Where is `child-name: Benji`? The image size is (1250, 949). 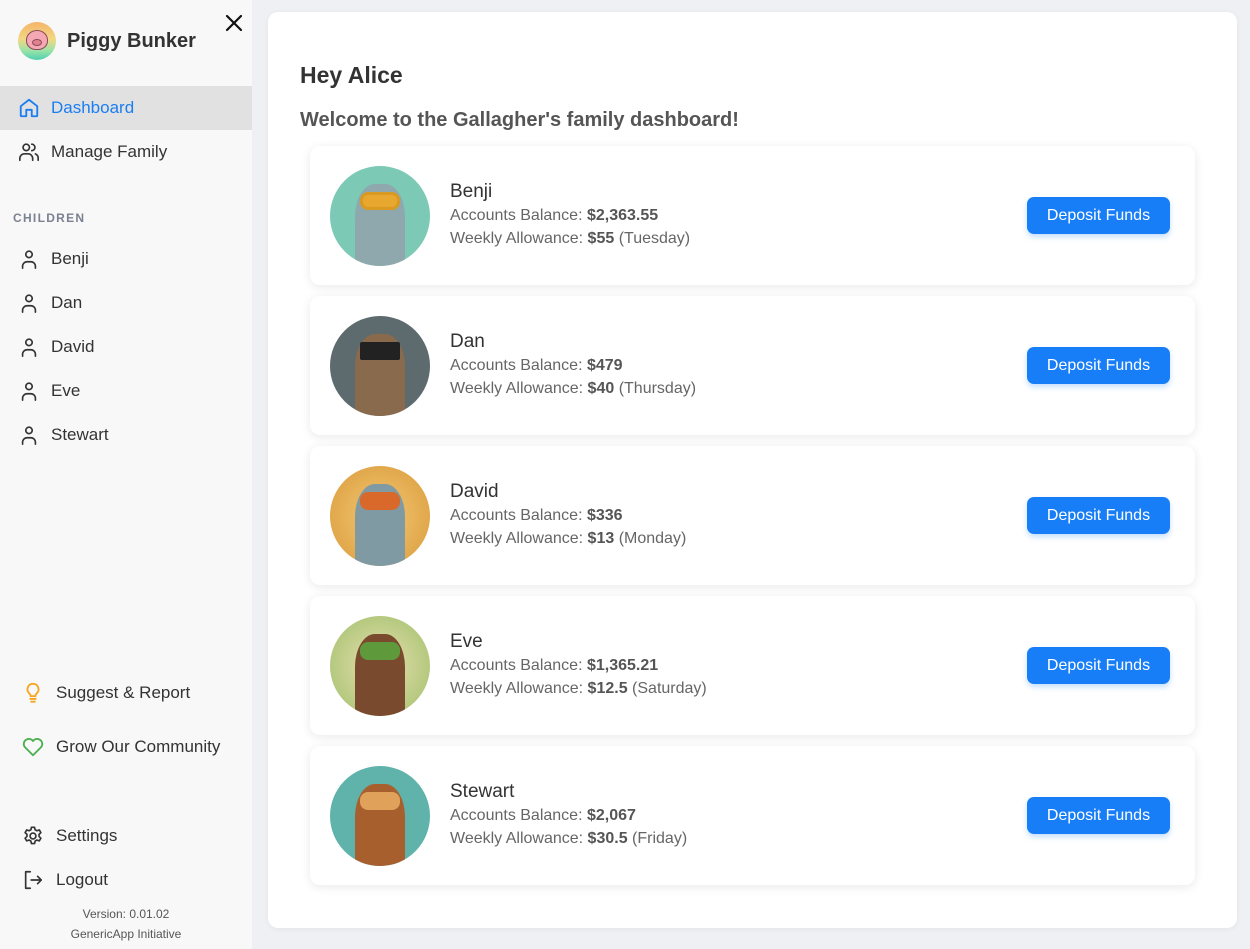 child-name: Benji is located at coordinates (471, 191).